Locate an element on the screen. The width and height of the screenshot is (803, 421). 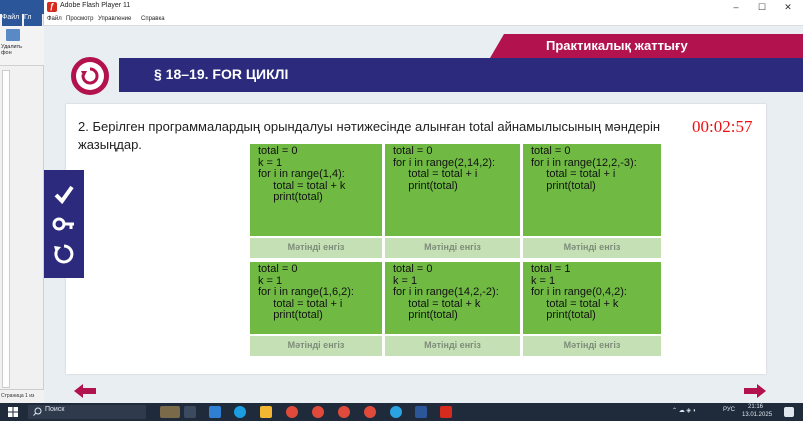
file-explorer-icon is located at coordinates (266, 412).